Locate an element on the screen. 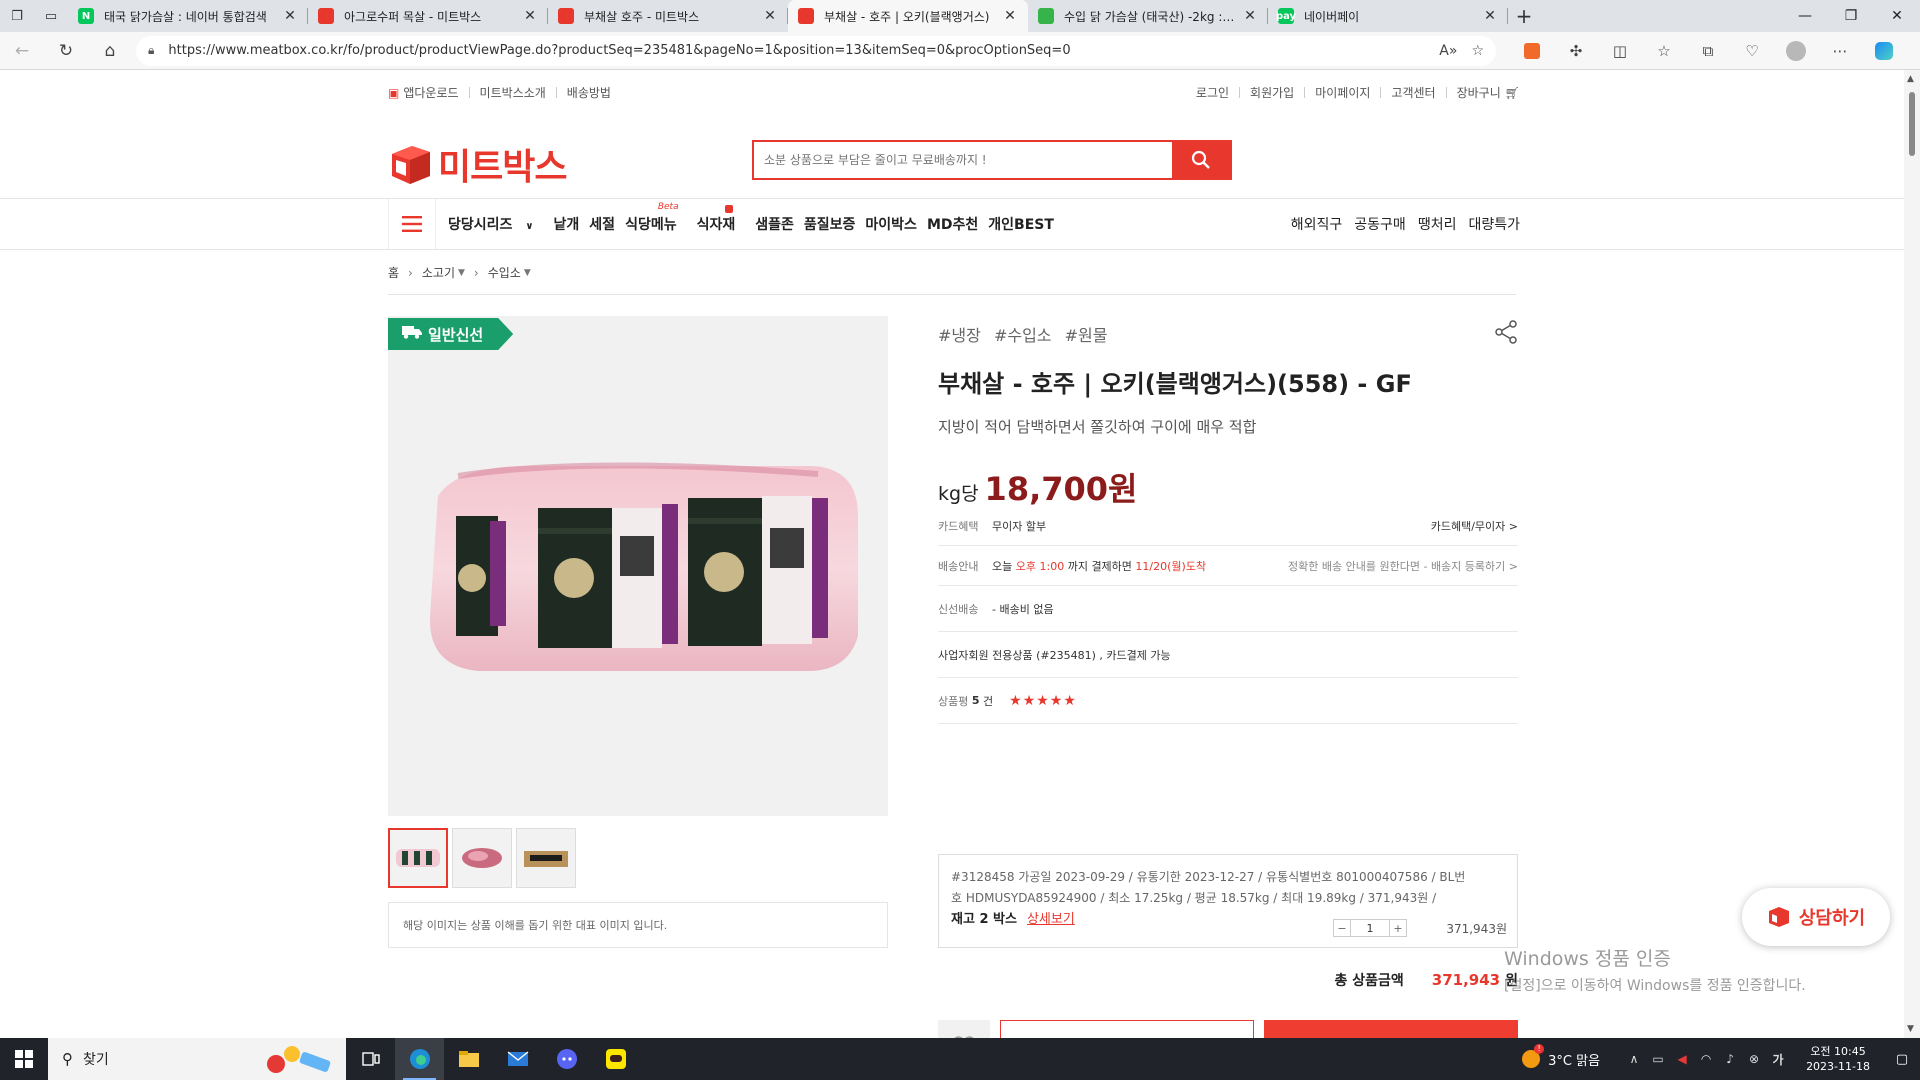  plus-icon: + is located at coordinates (1398, 928).